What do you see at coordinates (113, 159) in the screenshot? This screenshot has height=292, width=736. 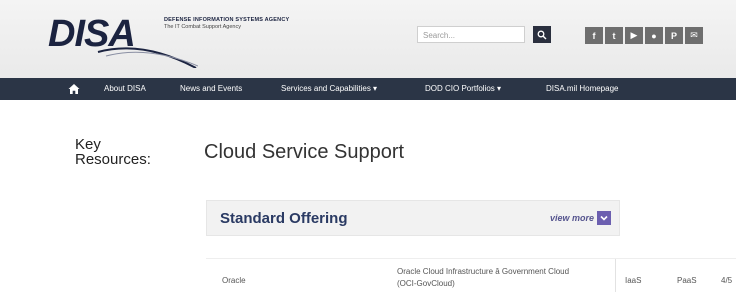 I see `key-resources-line2: Resources:` at bounding box center [113, 159].